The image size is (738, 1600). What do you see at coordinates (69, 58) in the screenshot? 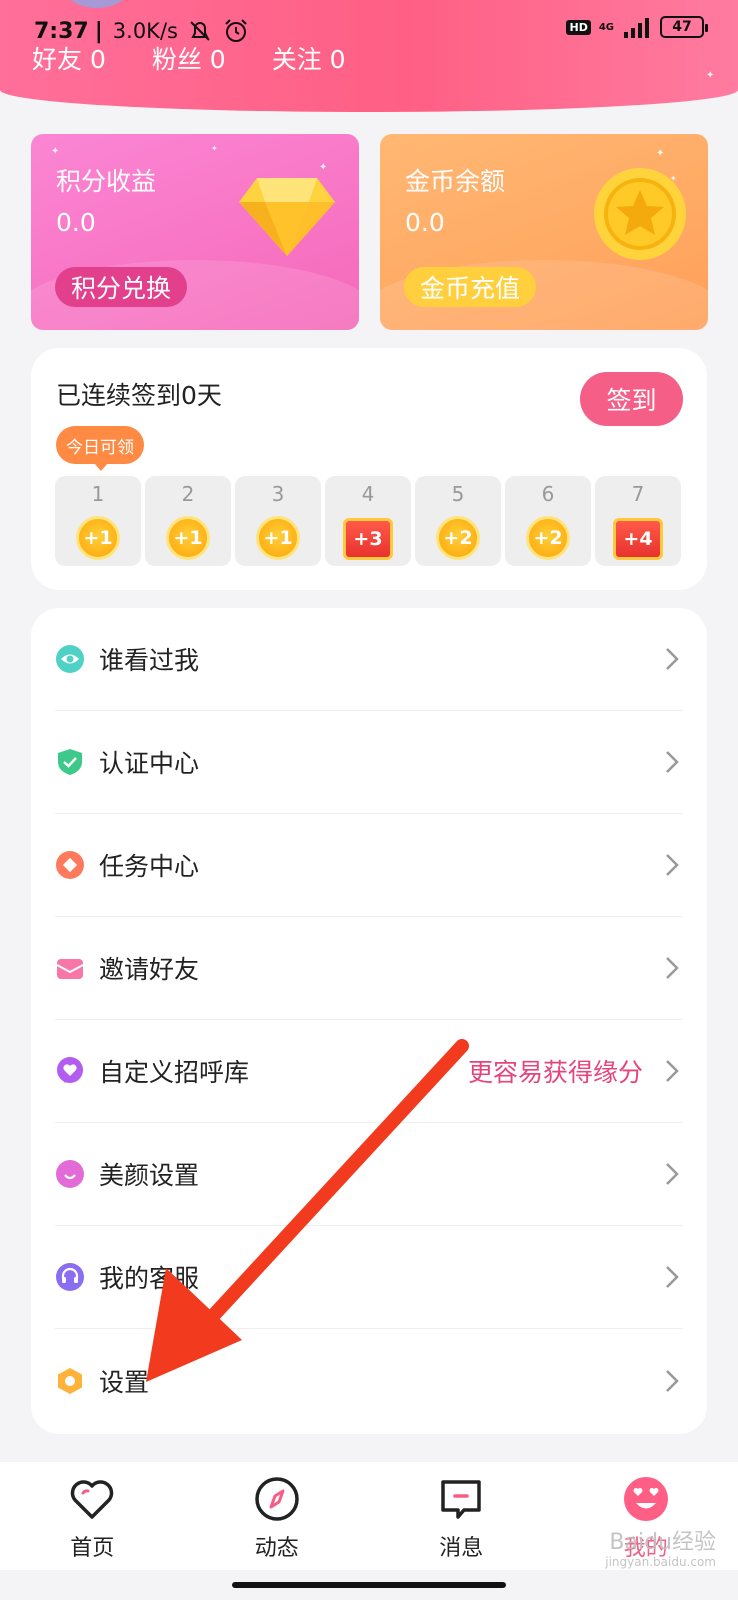
I see `friends-count: 好友 0` at bounding box center [69, 58].